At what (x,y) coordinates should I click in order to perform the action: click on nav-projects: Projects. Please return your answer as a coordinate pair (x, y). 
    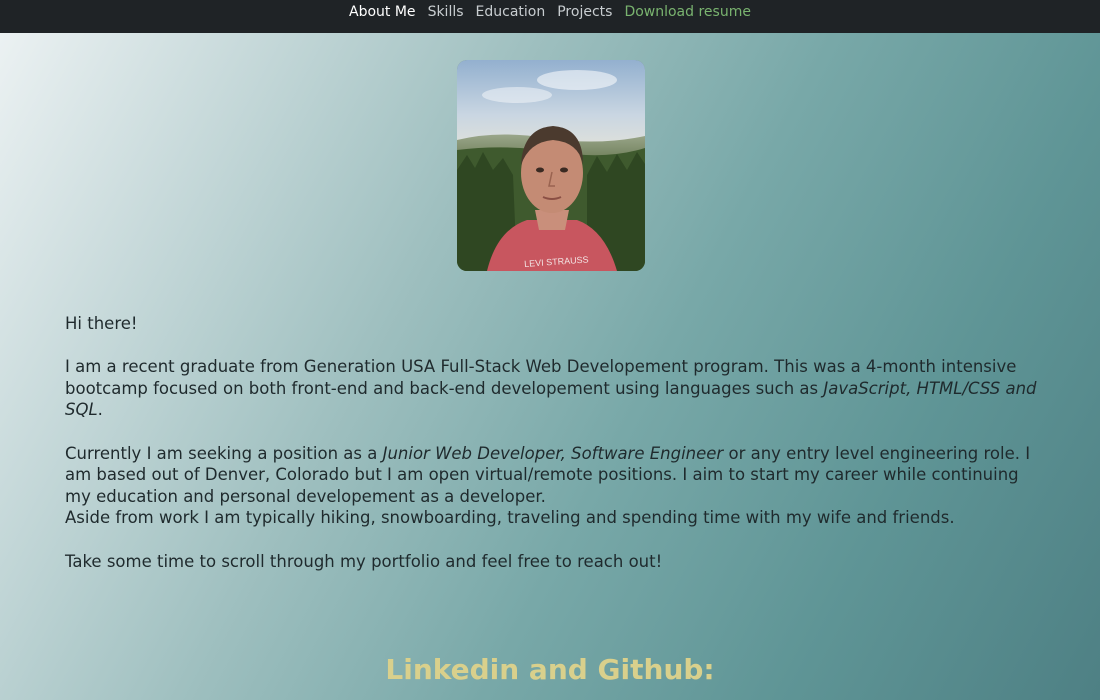
    Looking at the image, I should click on (584, 17).